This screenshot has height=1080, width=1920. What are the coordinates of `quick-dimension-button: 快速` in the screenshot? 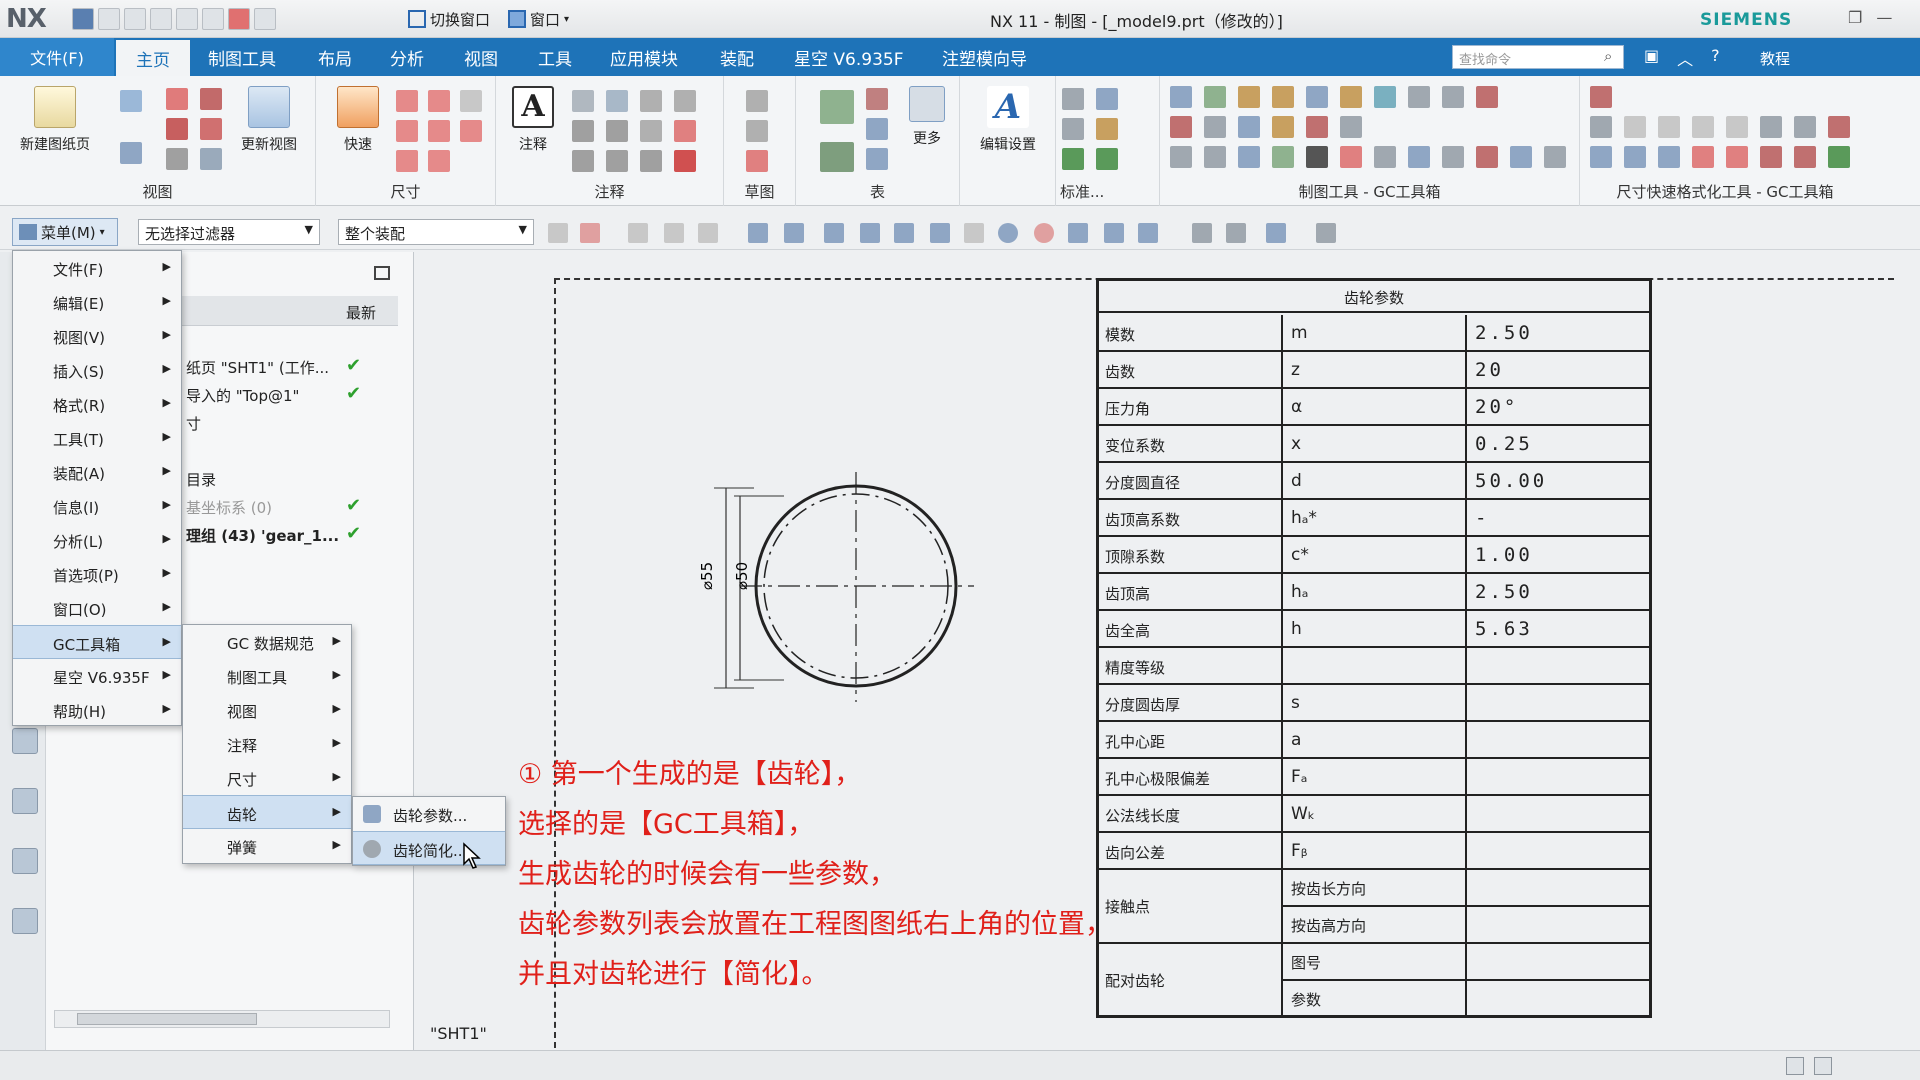 It's located at (358, 120).